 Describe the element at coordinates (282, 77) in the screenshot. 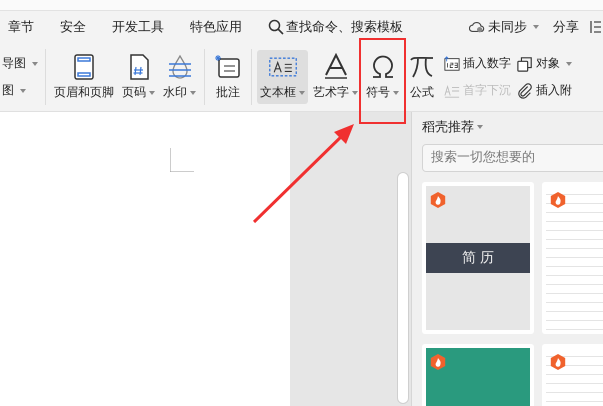

I see `ribbon-button: 文本框` at that location.